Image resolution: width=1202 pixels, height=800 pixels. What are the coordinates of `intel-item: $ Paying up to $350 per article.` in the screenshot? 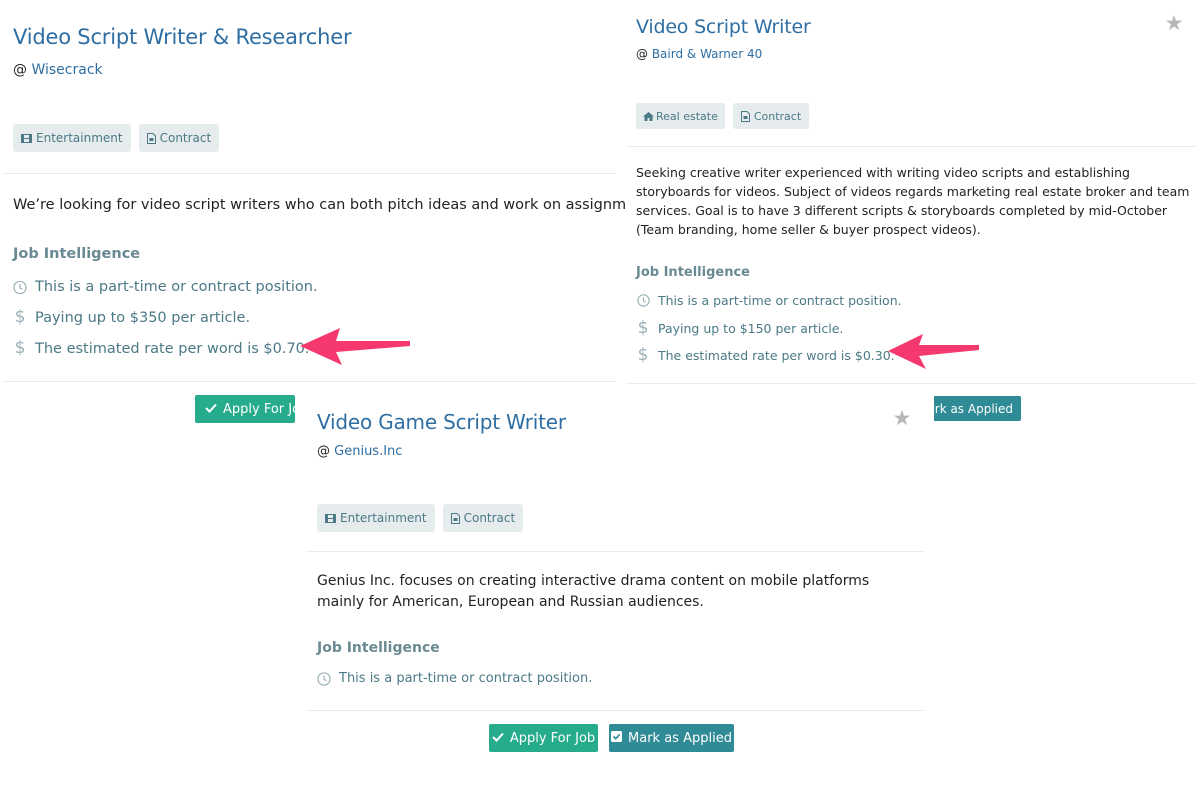 It's located at (131, 317).